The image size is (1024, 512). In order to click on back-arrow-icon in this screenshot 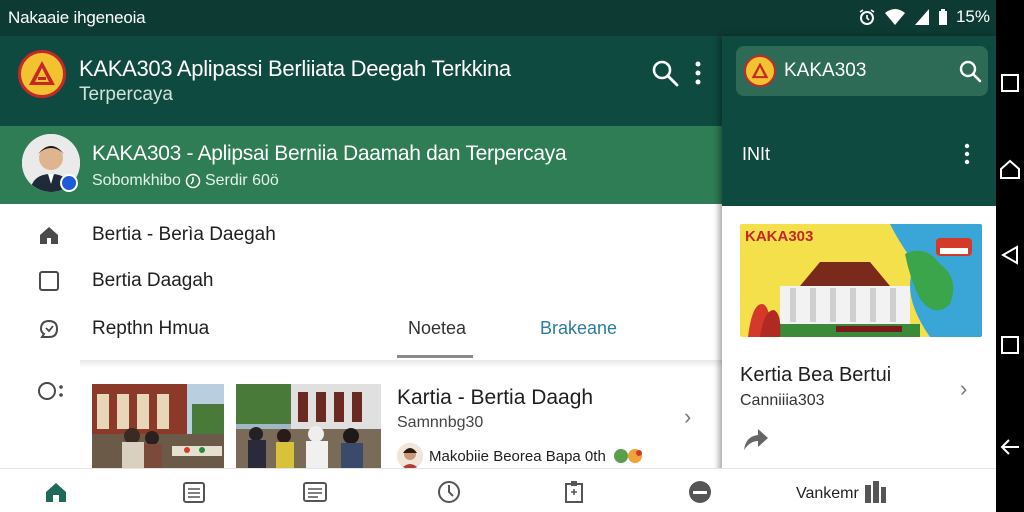, I will do `click(1010, 447)`.